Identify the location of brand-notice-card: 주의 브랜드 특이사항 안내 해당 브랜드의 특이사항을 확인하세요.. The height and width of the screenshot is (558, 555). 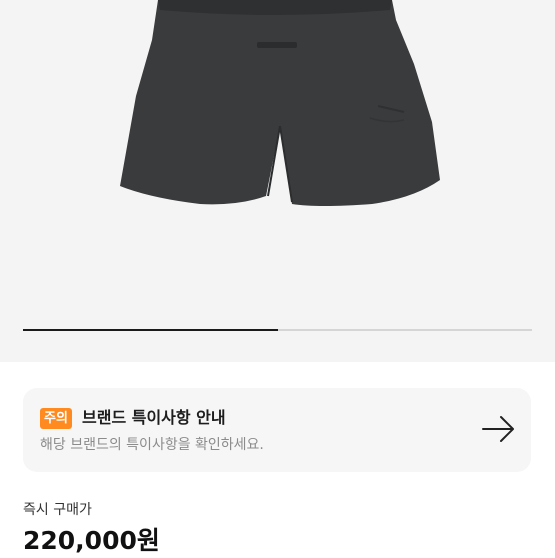
(277, 430).